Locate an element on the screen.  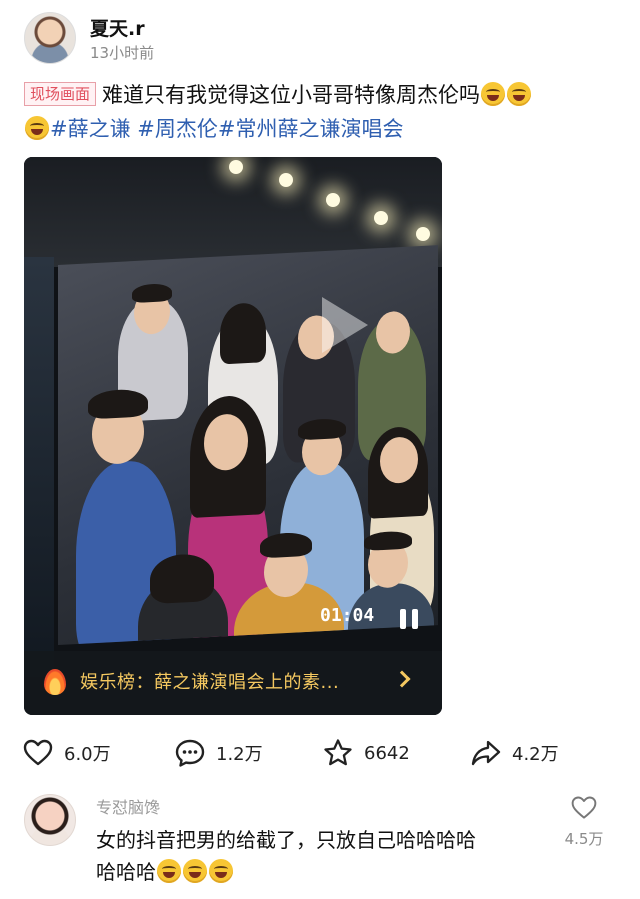
comment-button: 1.2万 is located at coordinates (218, 753).